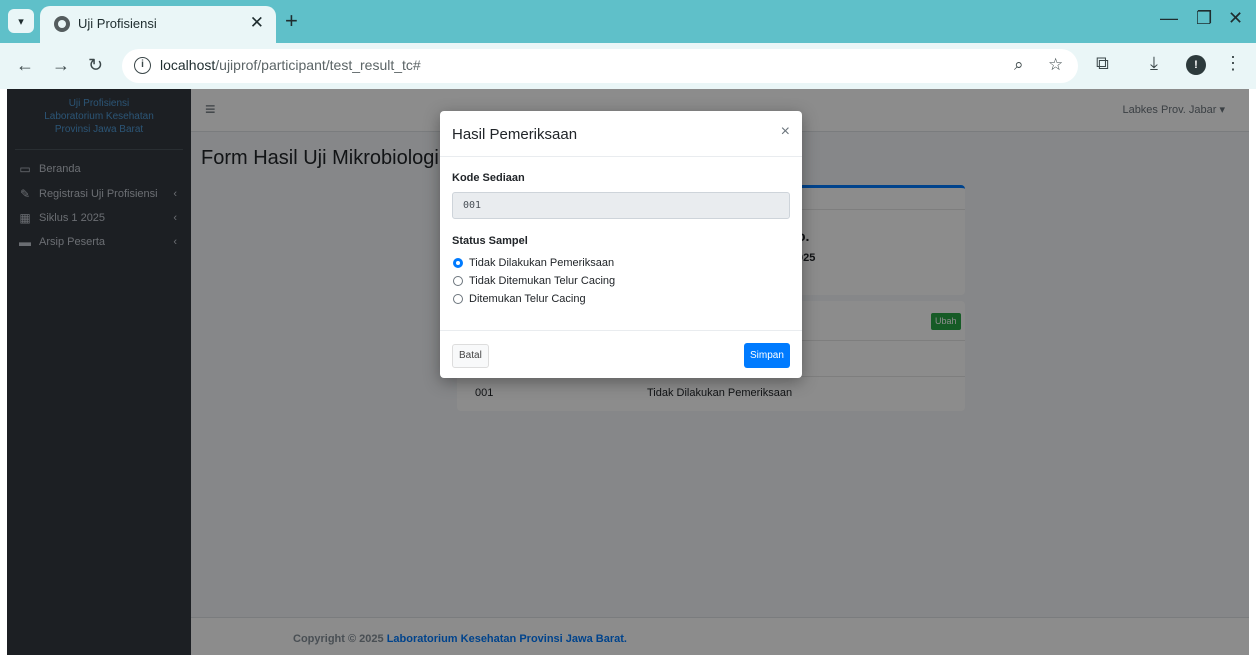 The width and height of the screenshot is (1256, 655). I want to click on radio-option-label: Tidak Ditemukan Telur Cacing, so click(542, 281).